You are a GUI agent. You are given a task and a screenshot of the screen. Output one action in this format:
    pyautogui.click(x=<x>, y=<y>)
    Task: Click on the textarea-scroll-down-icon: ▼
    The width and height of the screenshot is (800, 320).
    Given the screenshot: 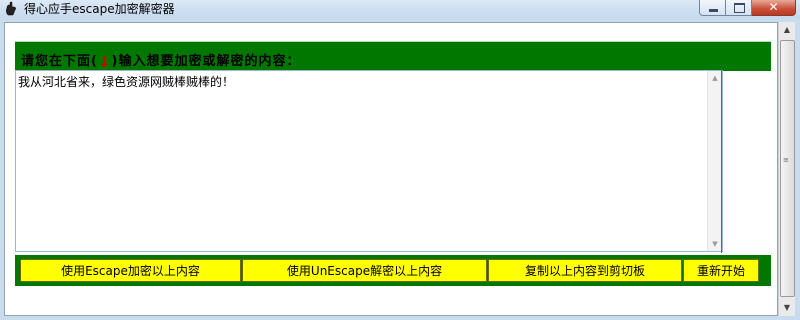 What is the action you would take?
    pyautogui.click(x=715, y=244)
    